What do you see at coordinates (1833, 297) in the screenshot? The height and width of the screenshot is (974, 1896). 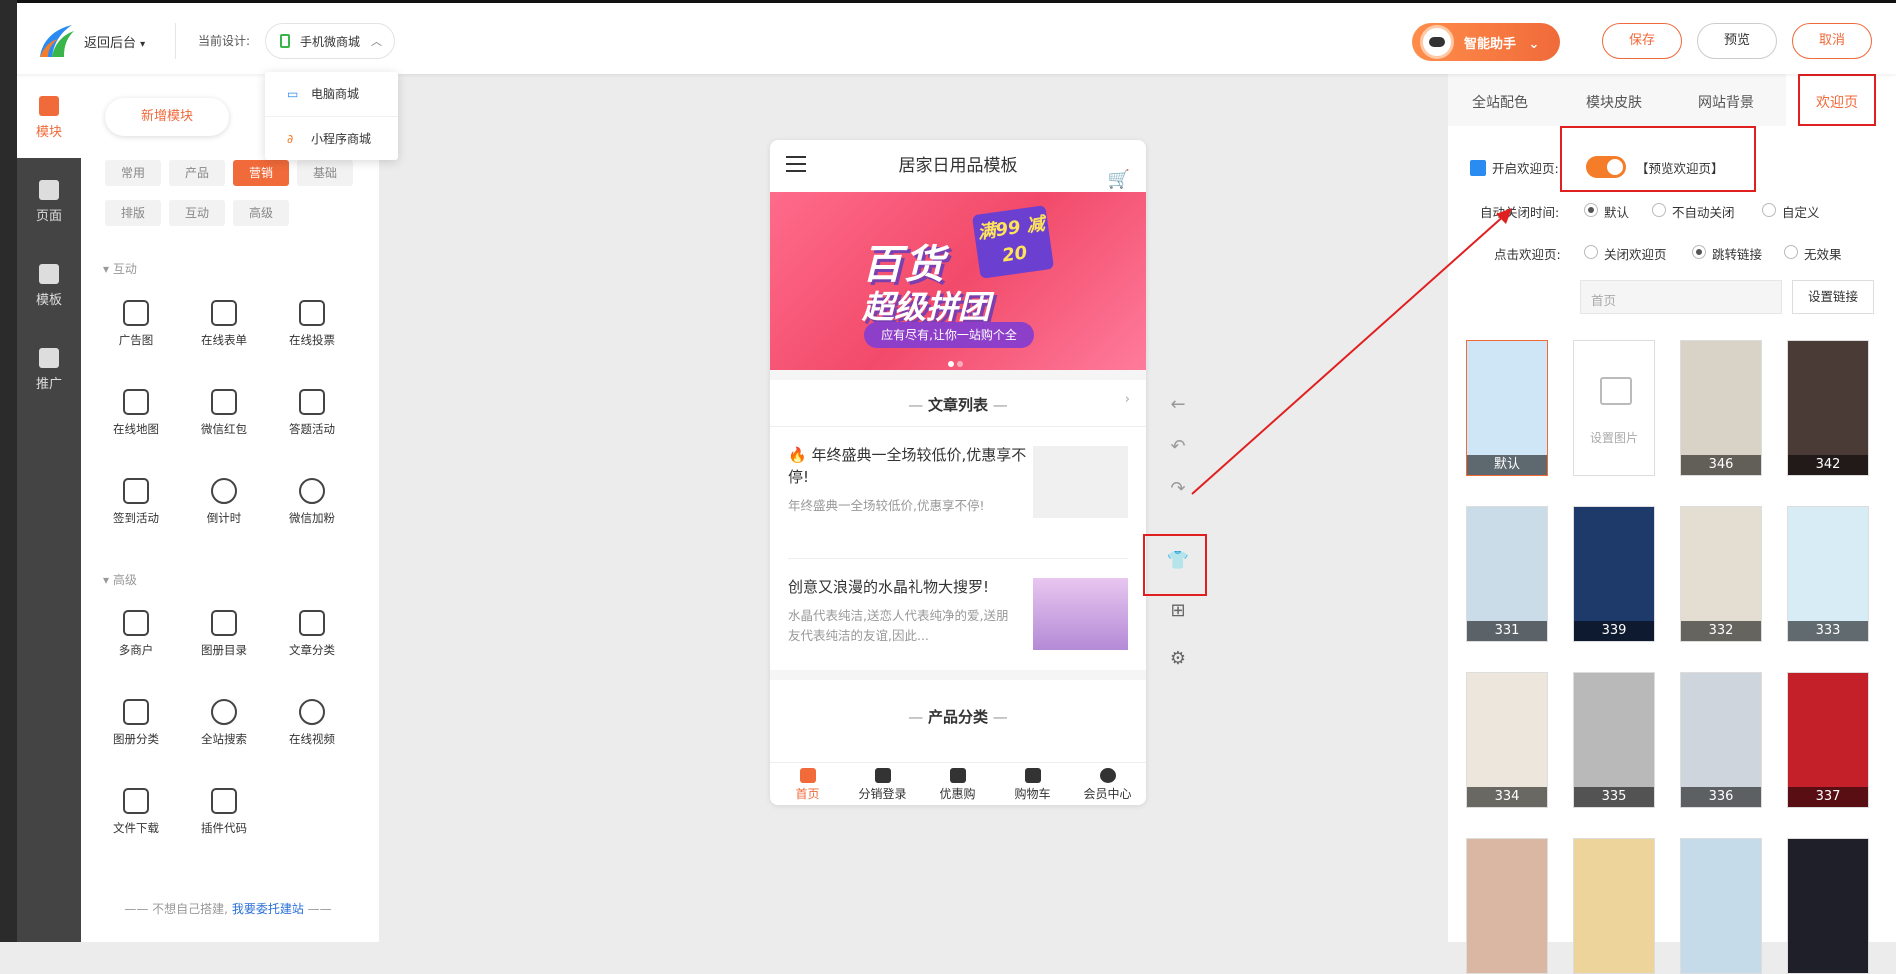 I see `set-link-button: 设置链接` at bounding box center [1833, 297].